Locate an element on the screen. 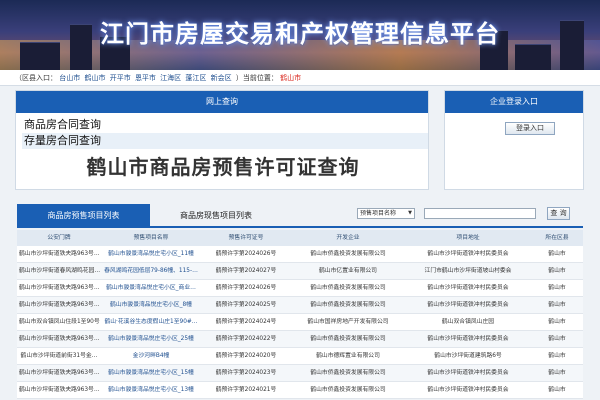  column-header-district: 所在区县 is located at coordinates (557, 238).